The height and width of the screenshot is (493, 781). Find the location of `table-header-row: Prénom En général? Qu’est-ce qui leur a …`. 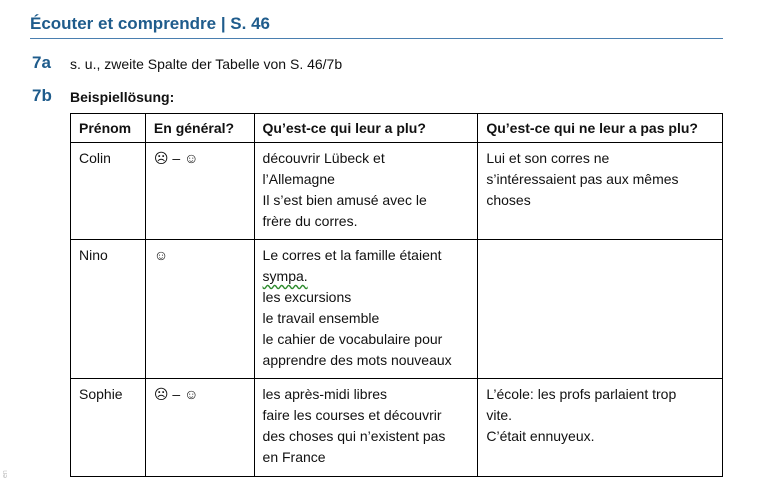

table-header-row: Prénom En général? Qu’est-ce qui leur a … is located at coordinates (396, 128).